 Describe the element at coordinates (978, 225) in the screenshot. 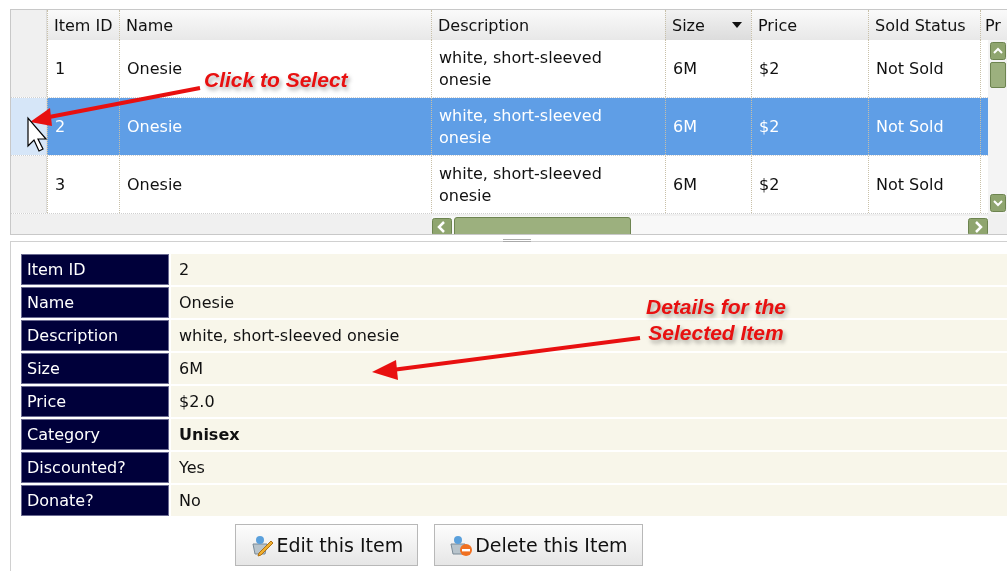

I see `scroll-right-button` at that location.